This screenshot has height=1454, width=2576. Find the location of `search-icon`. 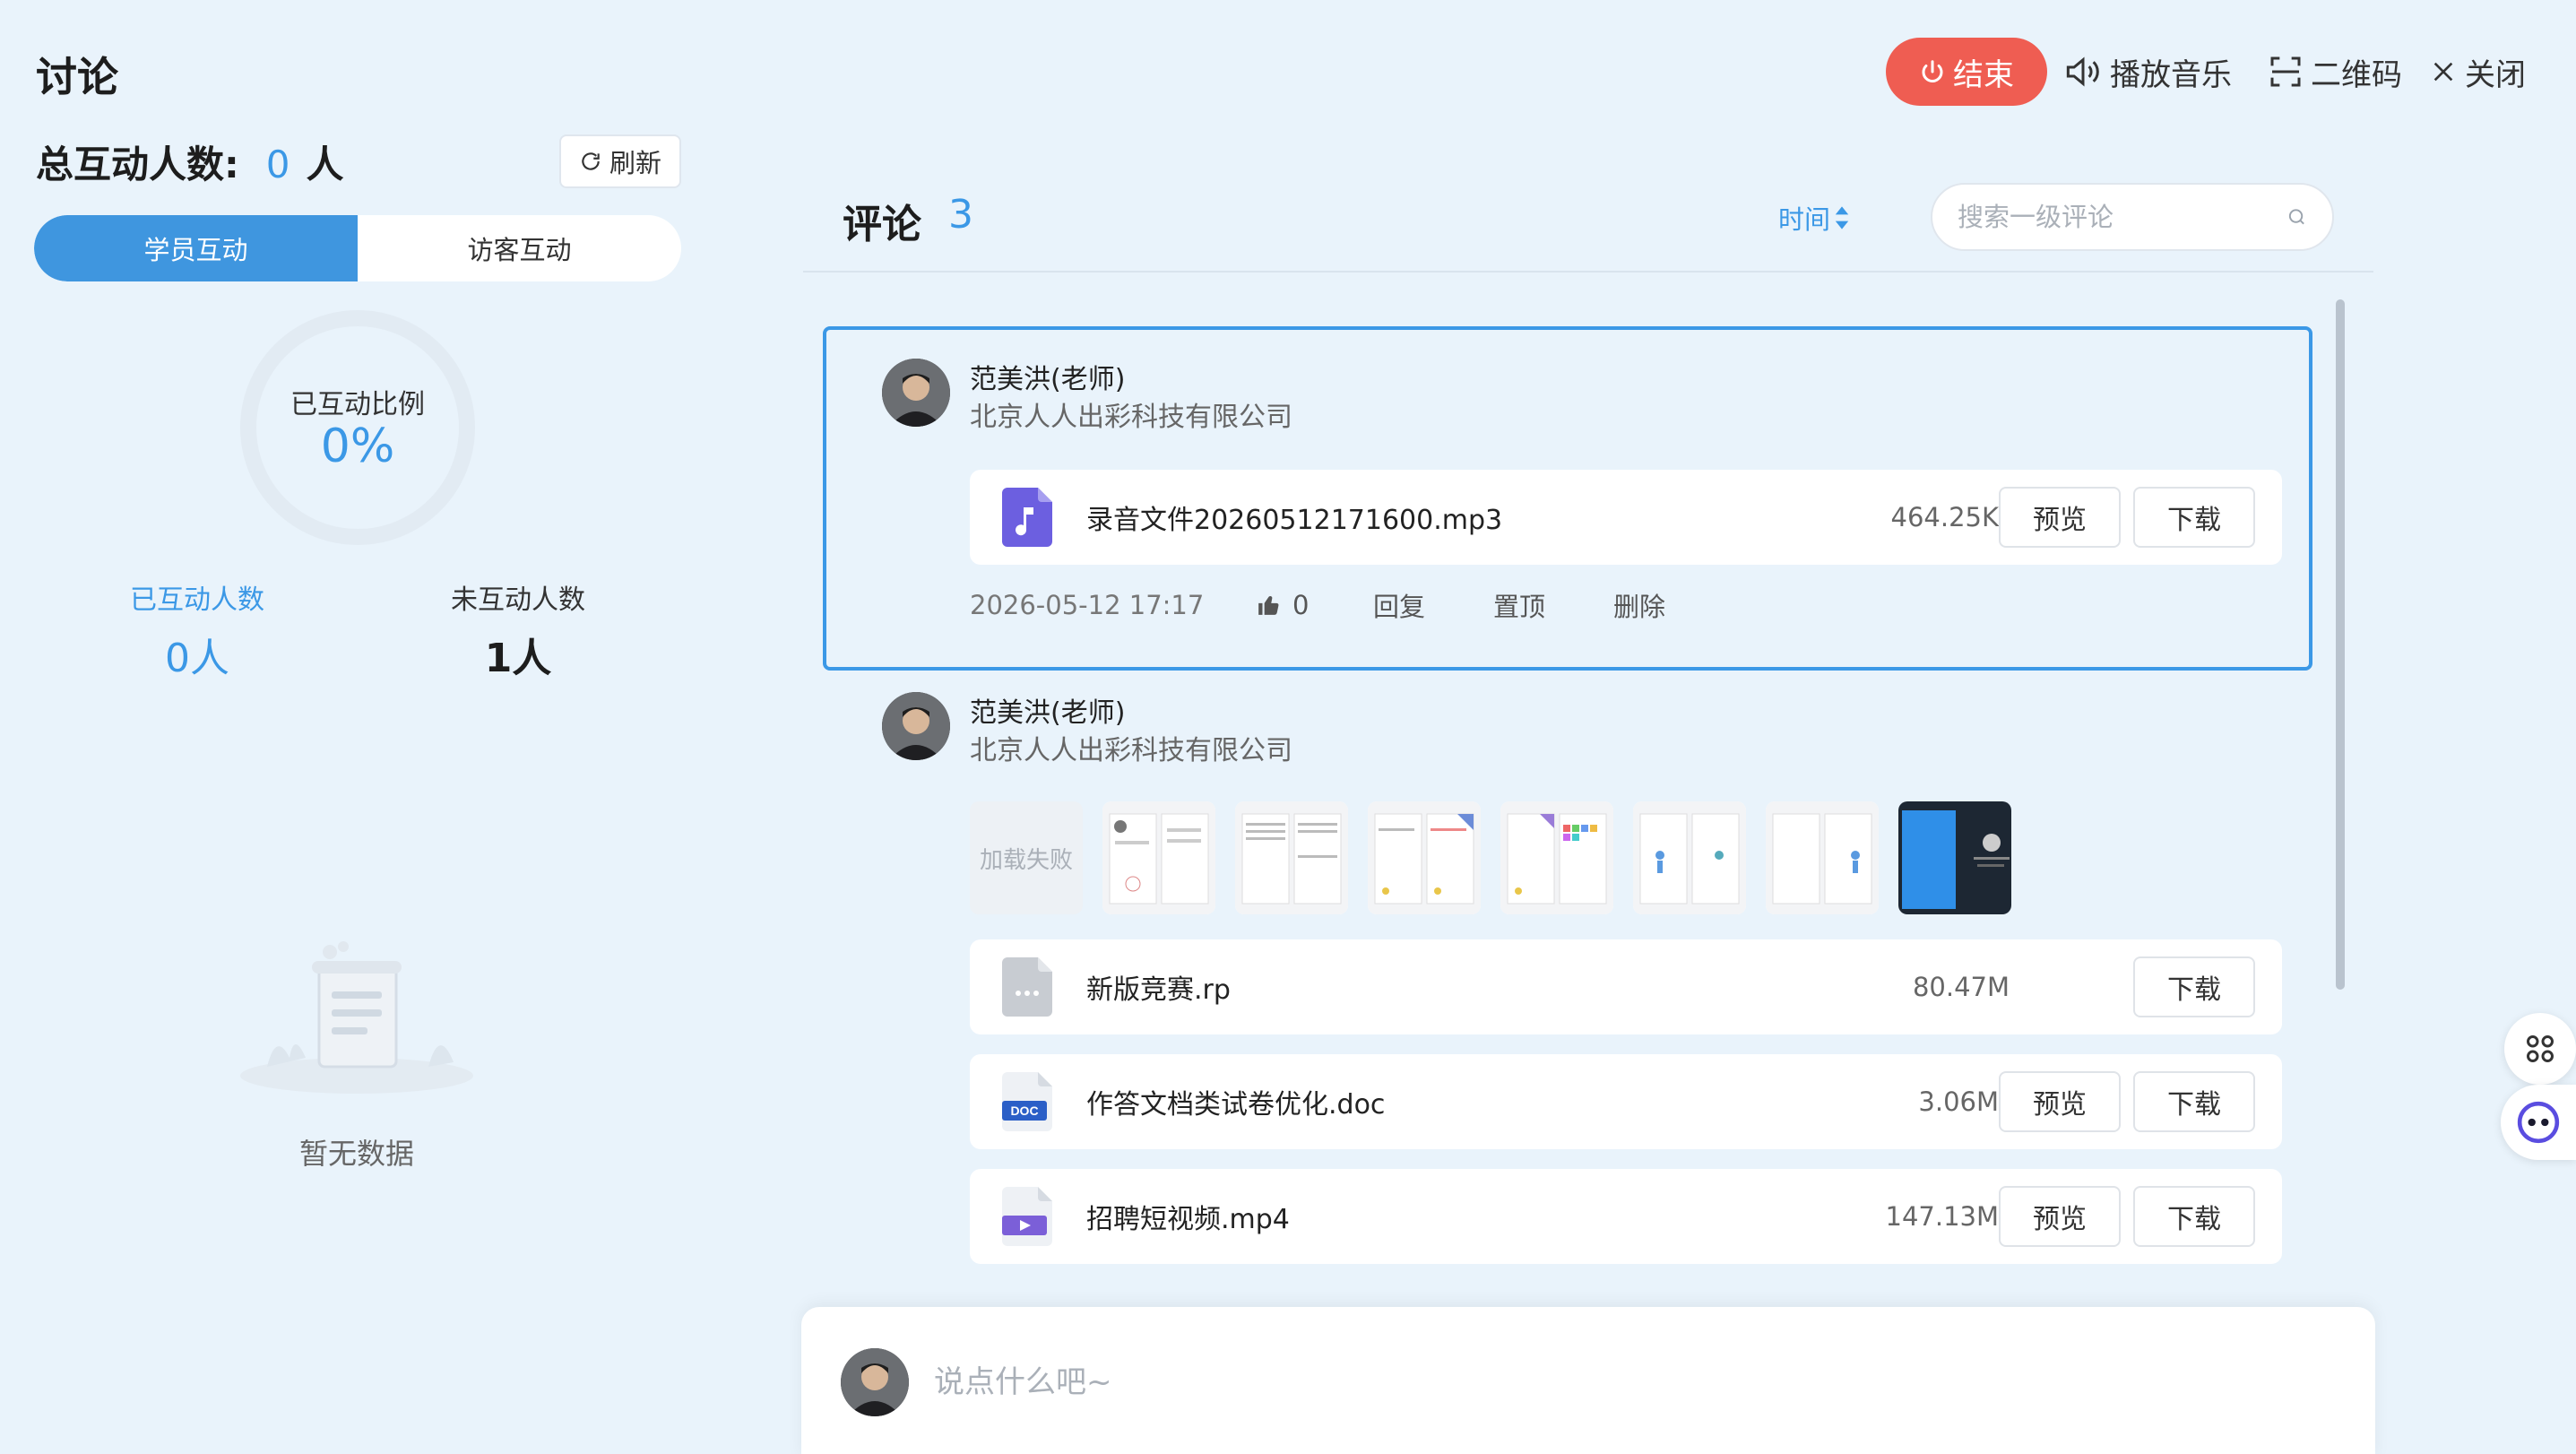

search-icon is located at coordinates (2296, 216).